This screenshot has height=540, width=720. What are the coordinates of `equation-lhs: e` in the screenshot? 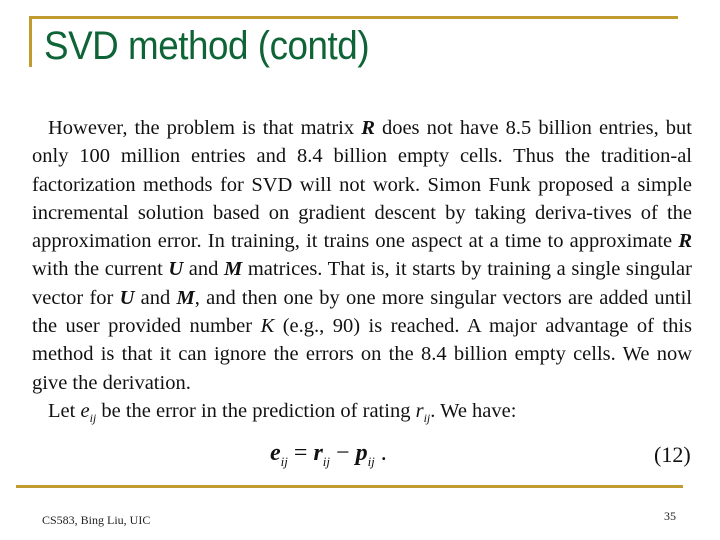 It's located at (275, 453).